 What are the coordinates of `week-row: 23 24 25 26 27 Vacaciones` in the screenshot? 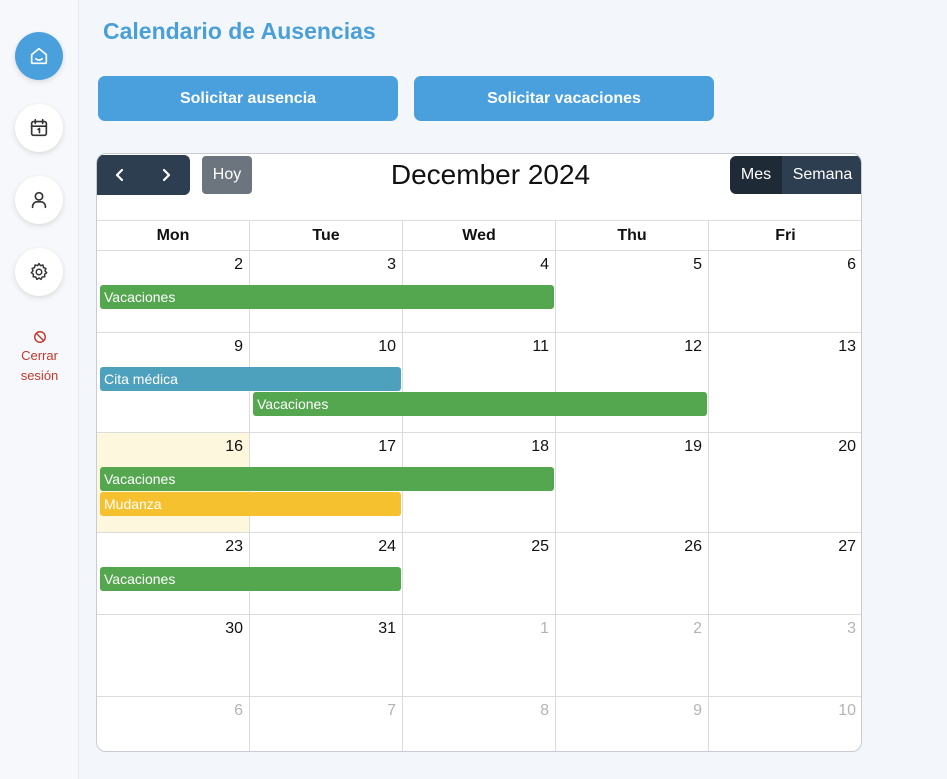 It's located at (479, 573).